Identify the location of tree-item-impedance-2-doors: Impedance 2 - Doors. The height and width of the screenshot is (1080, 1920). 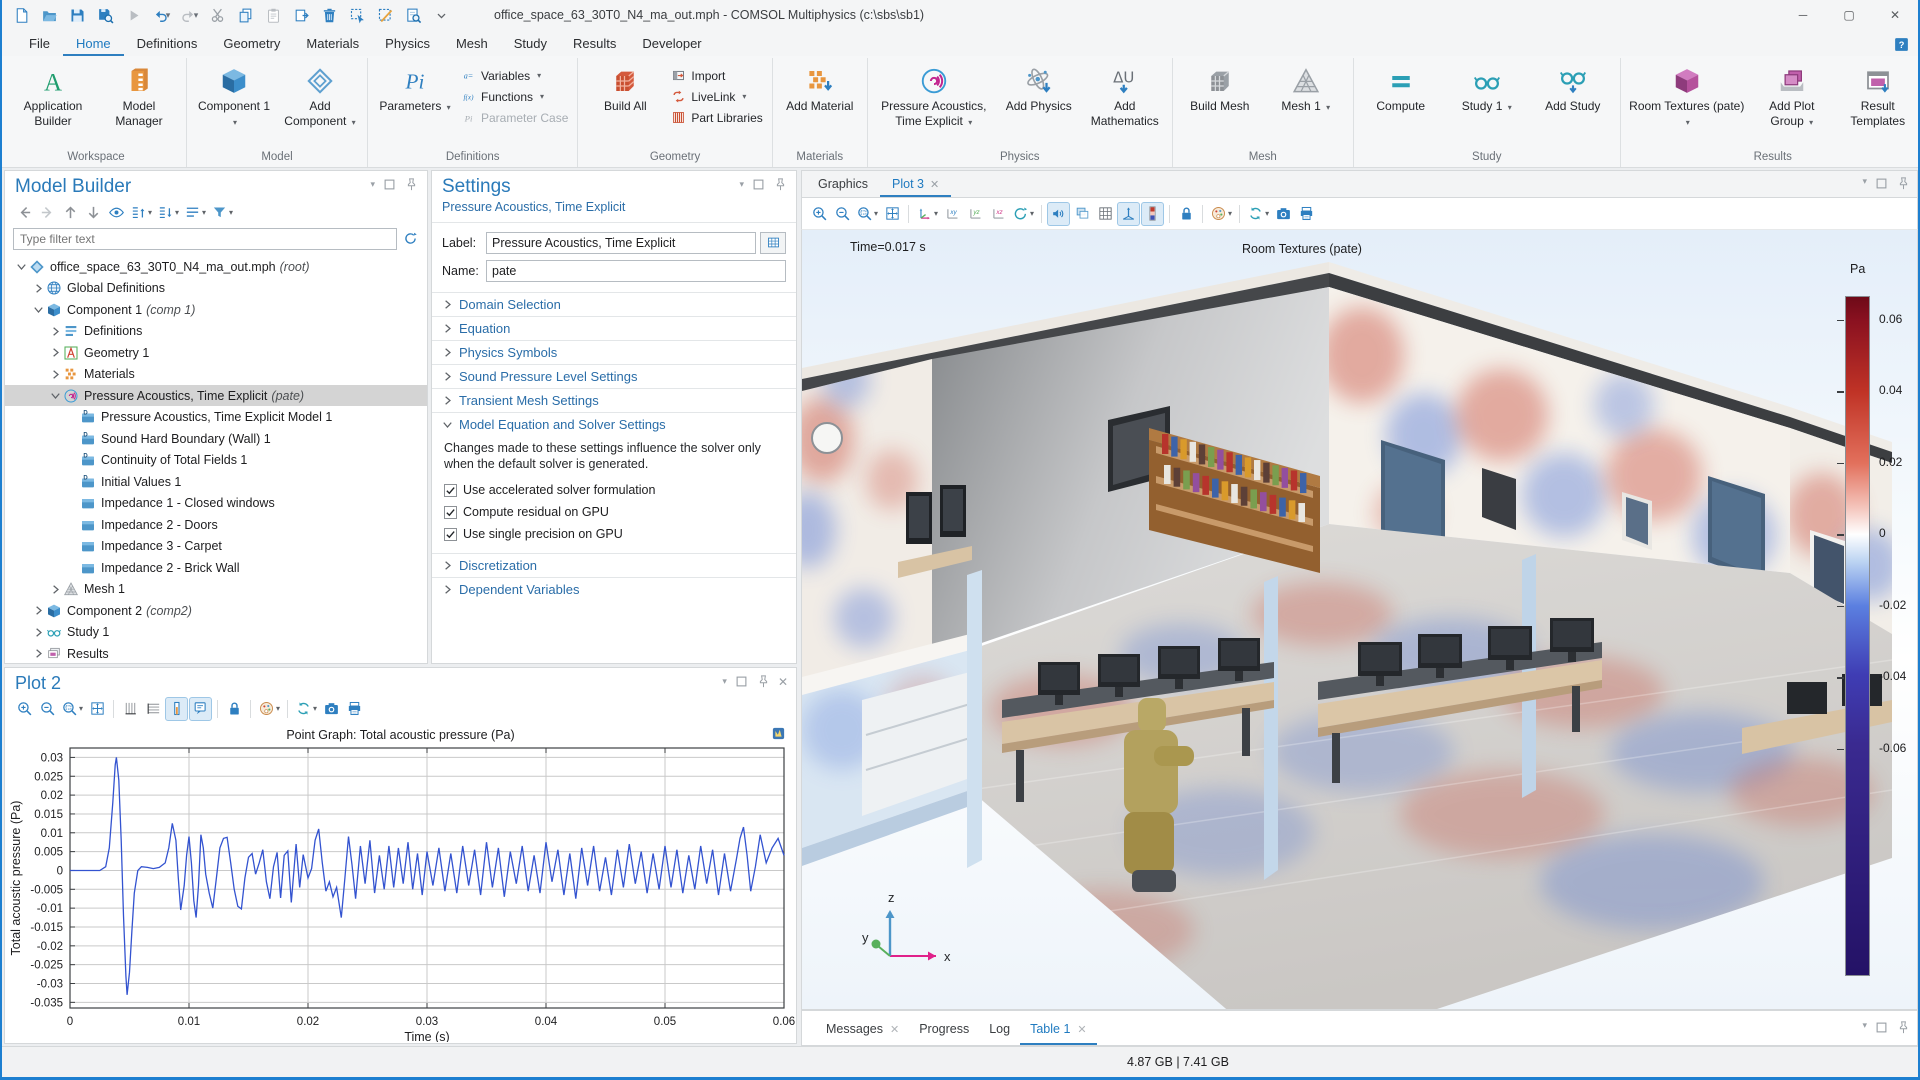
(216, 525).